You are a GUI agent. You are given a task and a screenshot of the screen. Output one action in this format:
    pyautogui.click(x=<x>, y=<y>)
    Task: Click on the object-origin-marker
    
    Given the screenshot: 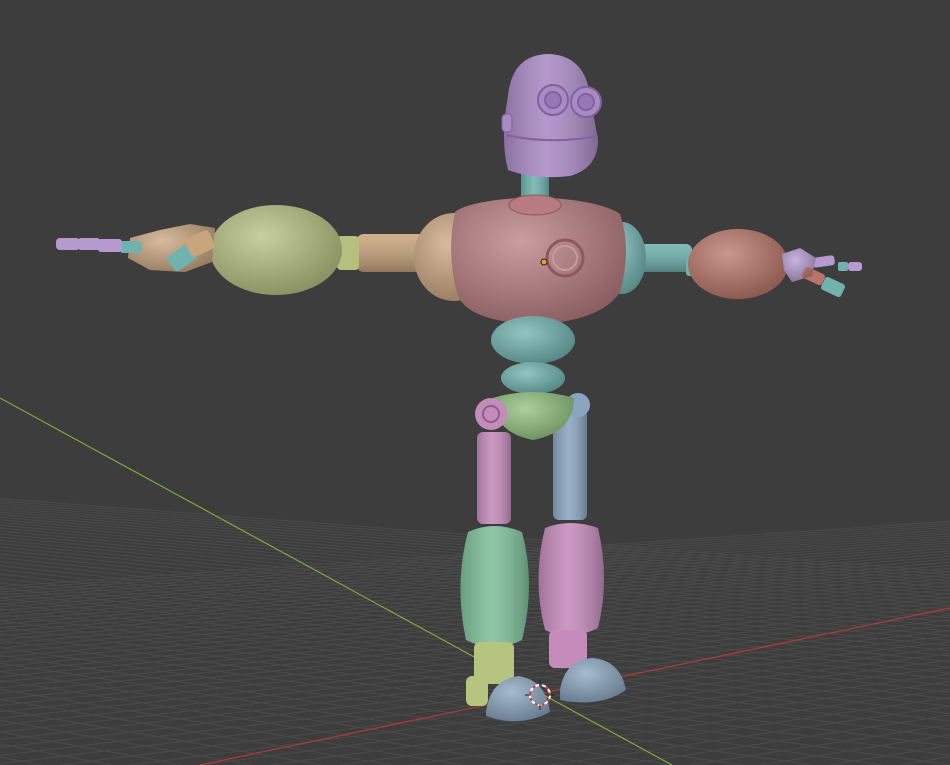 What is the action you would take?
    pyautogui.click(x=544, y=262)
    